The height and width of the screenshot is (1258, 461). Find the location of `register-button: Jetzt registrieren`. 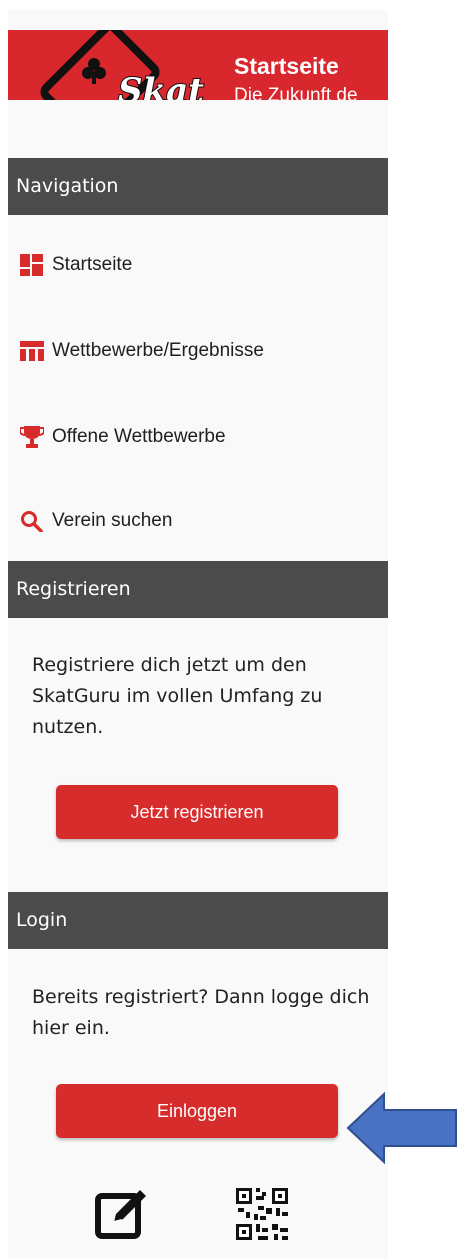

register-button: Jetzt registrieren is located at coordinates (197, 812).